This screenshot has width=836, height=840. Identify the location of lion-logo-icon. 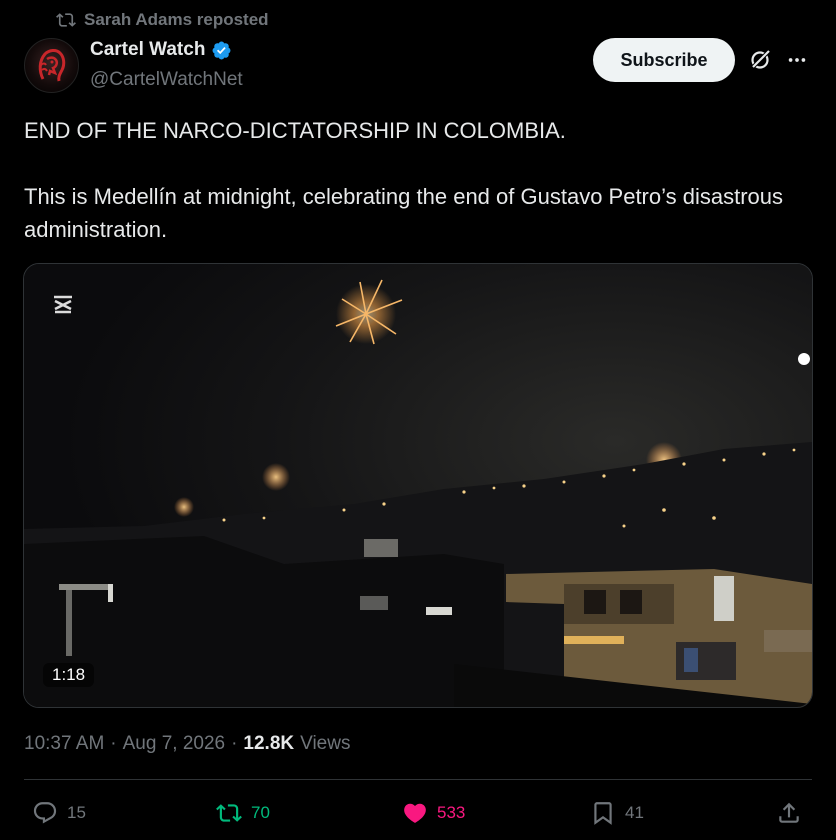
(52, 65).